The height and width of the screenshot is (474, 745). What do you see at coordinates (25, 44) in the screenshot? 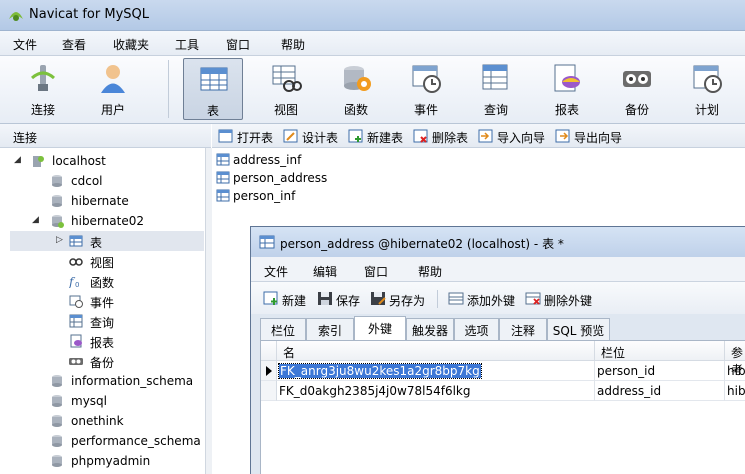
I see `menu-file: 文件` at bounding box center [25, 44].